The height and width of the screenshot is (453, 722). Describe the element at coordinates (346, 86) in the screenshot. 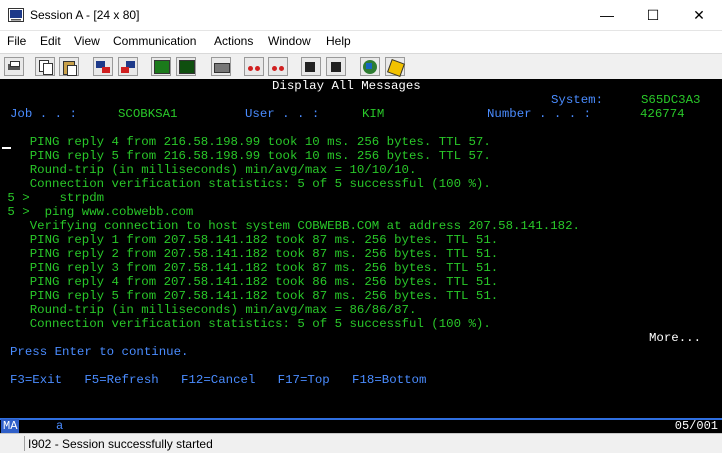

I see `screen-header-title: Display All Messages` at that location.